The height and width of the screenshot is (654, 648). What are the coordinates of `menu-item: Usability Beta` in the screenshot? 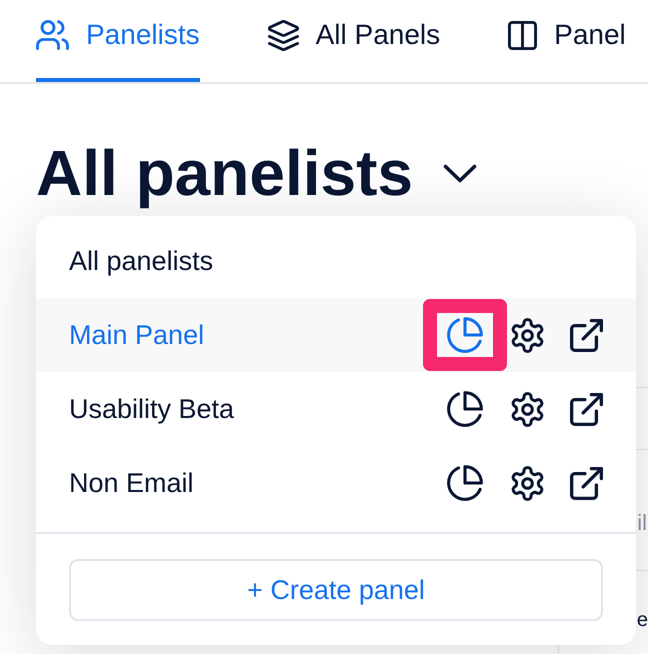 It's located at (336, 409).